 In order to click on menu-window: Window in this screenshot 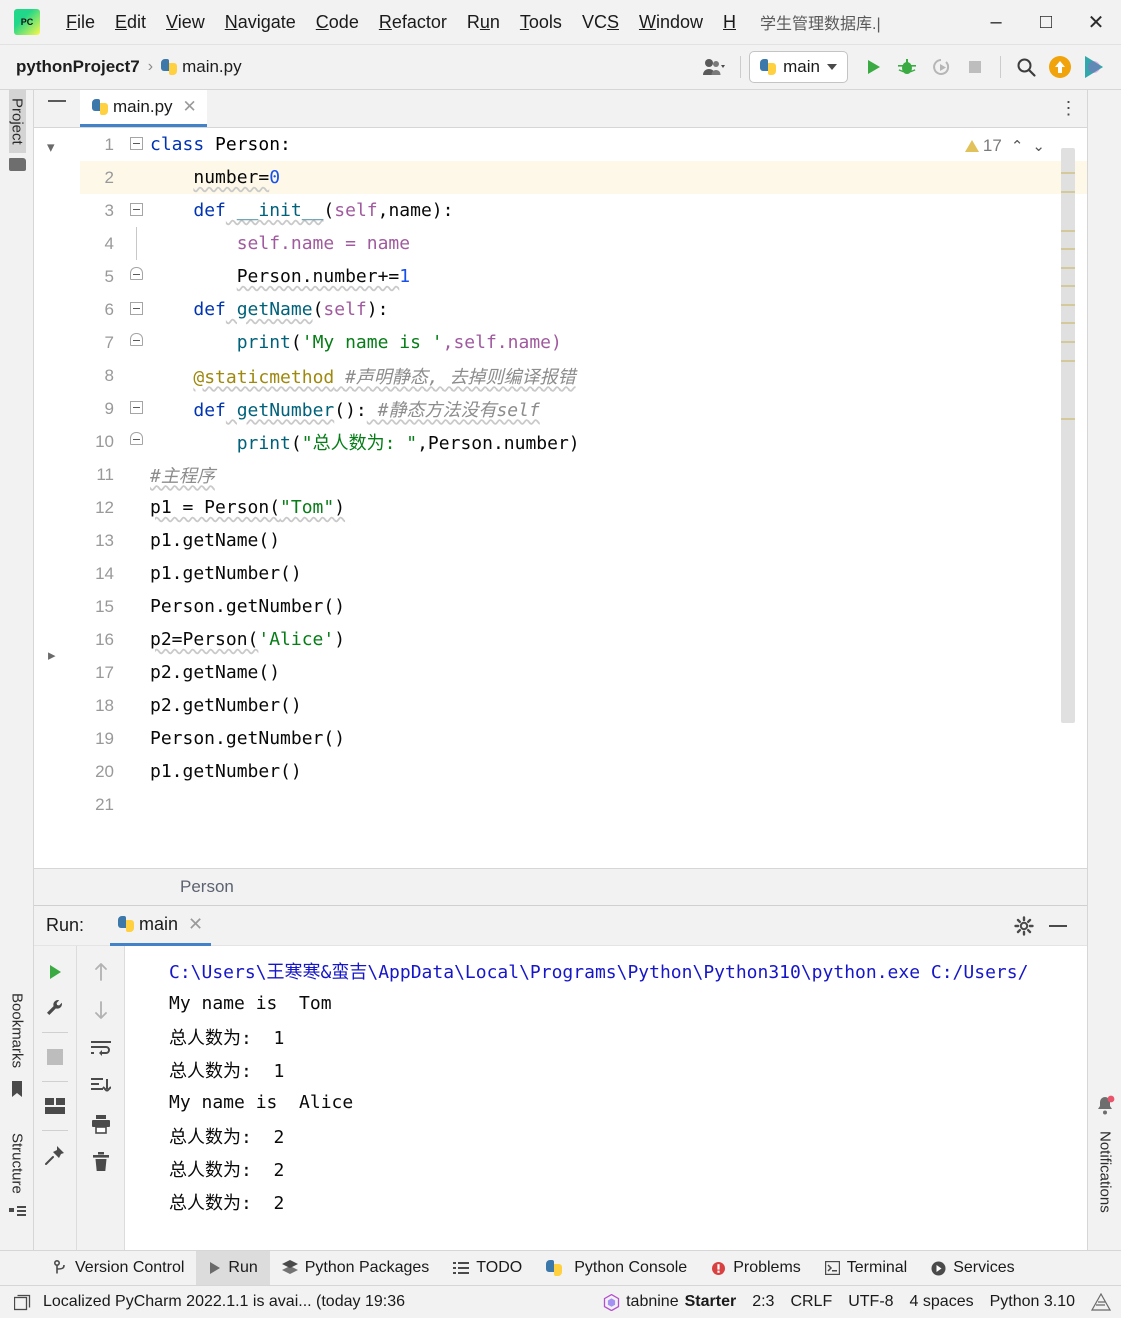, I will do `click(671, 22)`.